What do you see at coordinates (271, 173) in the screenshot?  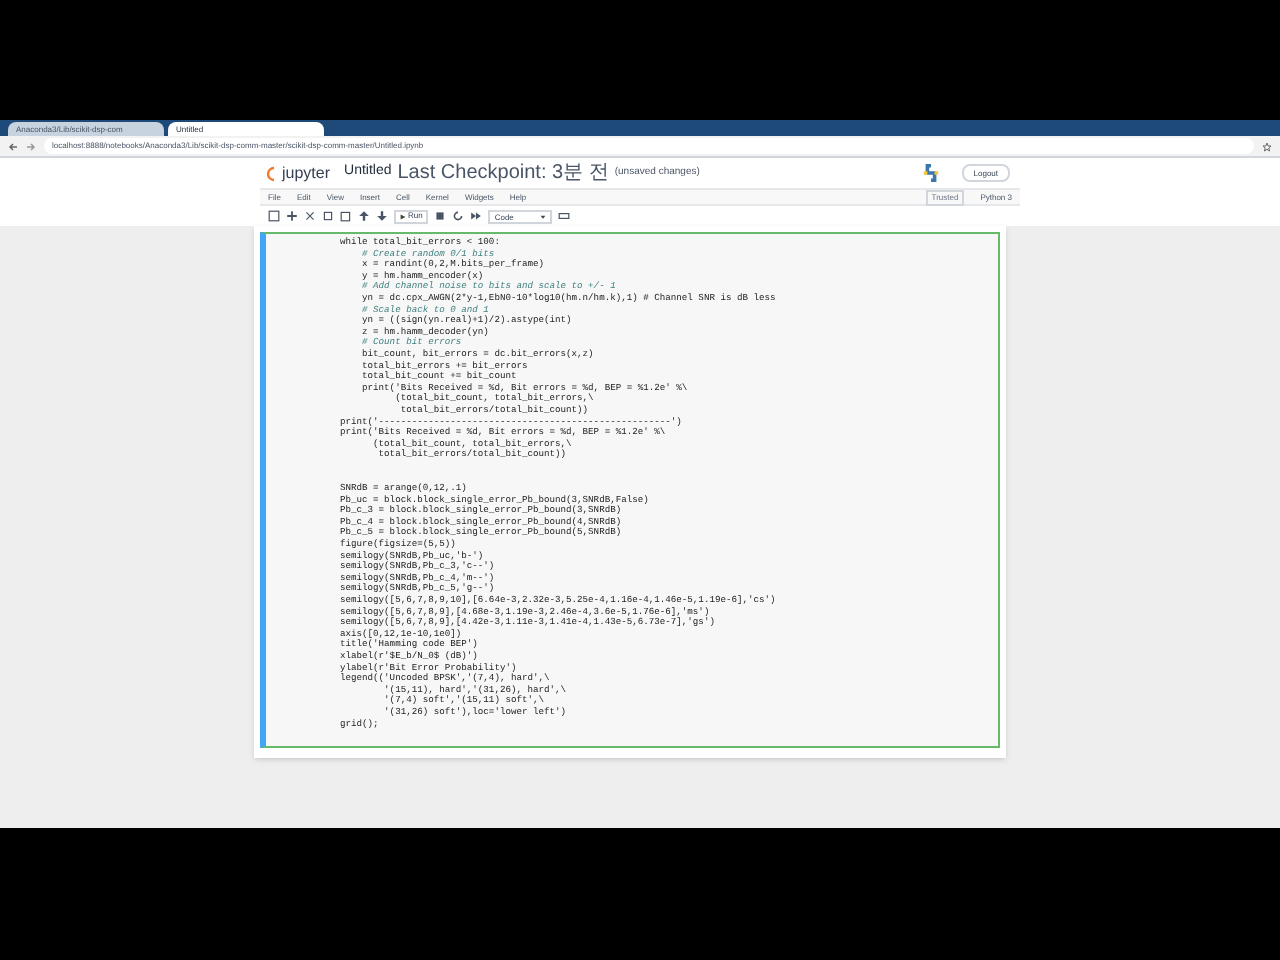 I see `logo-icon` at bounding box center [271, 173].